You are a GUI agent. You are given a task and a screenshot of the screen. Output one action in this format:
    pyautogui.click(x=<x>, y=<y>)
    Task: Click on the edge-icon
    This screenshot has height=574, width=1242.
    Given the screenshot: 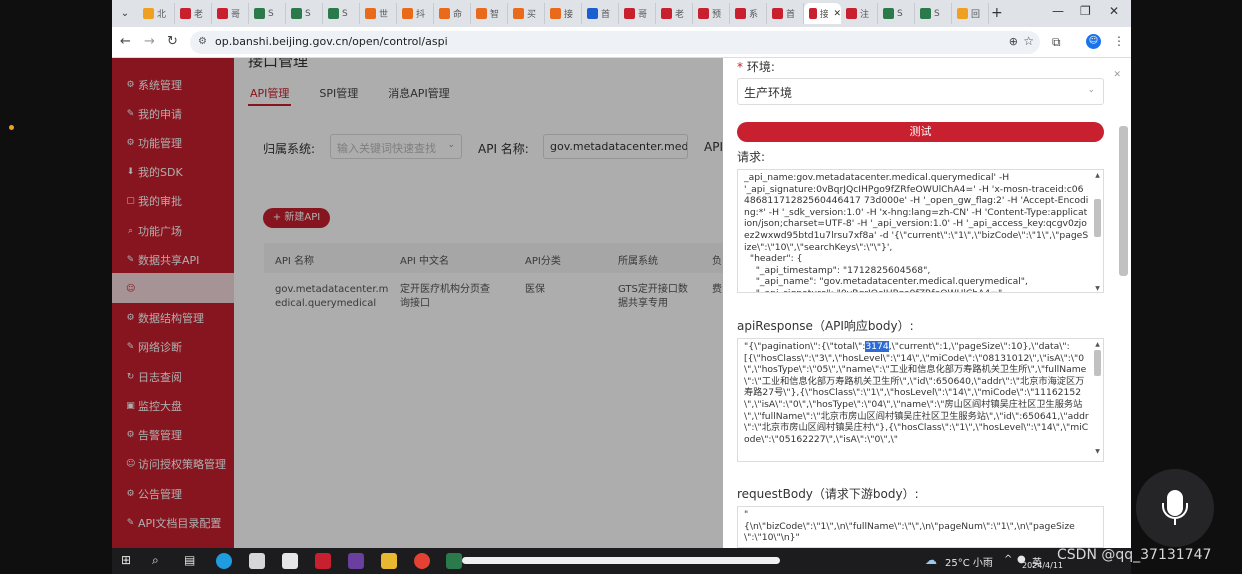 What is the action you would take?
    pyautogui.click(x=224, y=561)
    